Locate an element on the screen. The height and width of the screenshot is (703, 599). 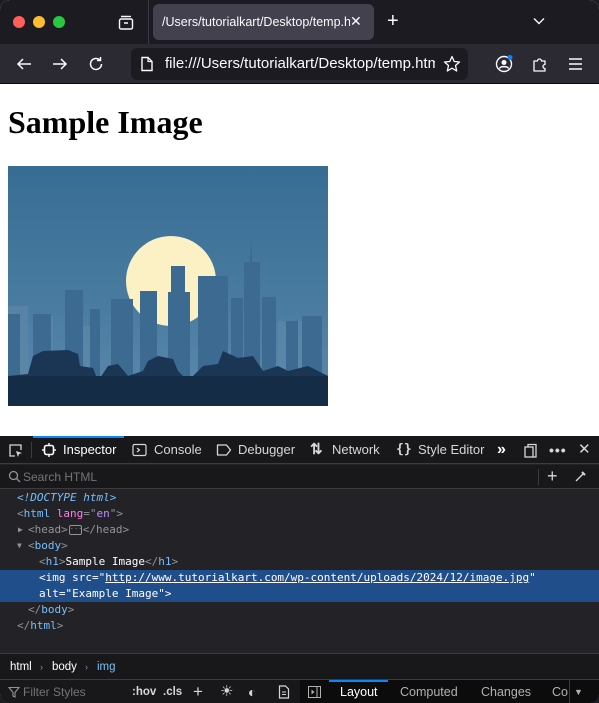
toggle-sidebar-icon is located at coordinates (314, 692).